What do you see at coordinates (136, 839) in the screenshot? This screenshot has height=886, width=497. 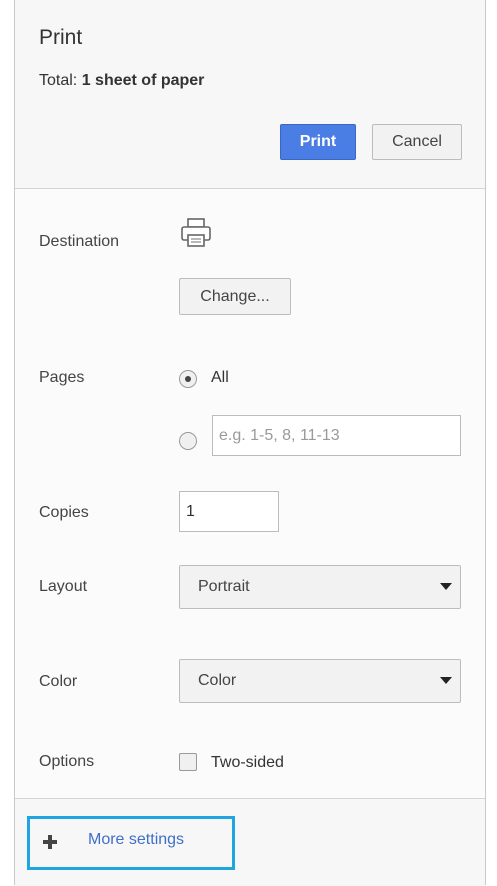 I see `more-settings-label: More settings` at bounding box center [136, 839].